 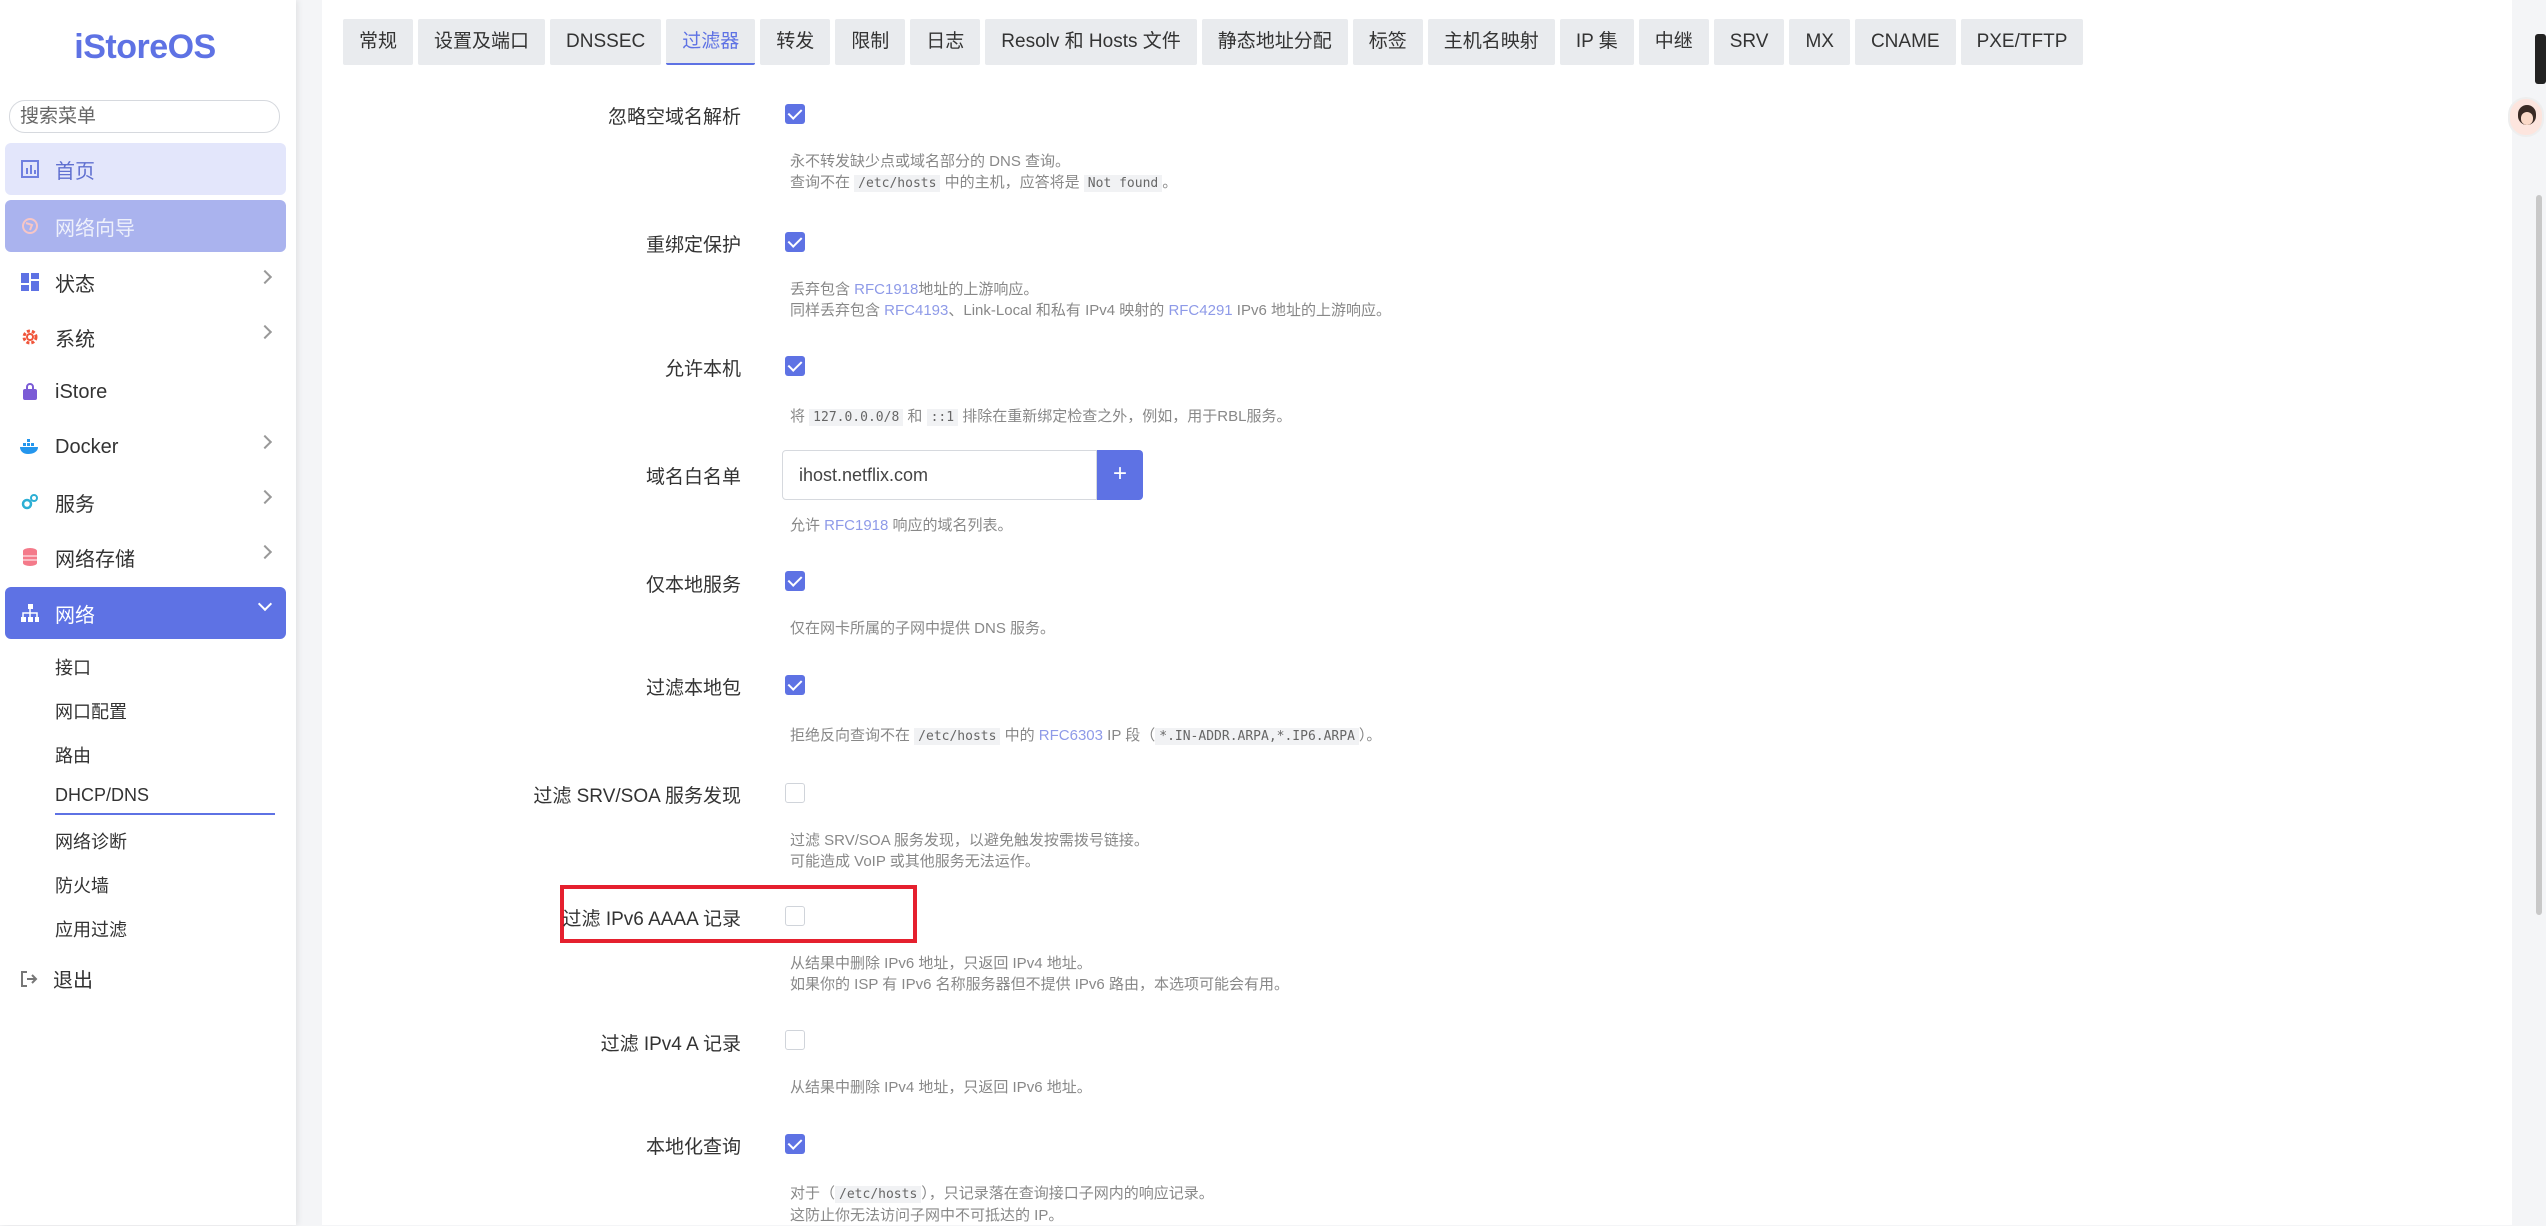 What do you see at coordinates (923, 628) in the screenshot?
I see `setting-description: 仅在网卡所属的子网中提供 DNS 服务。` at bounding box center [923, 628].